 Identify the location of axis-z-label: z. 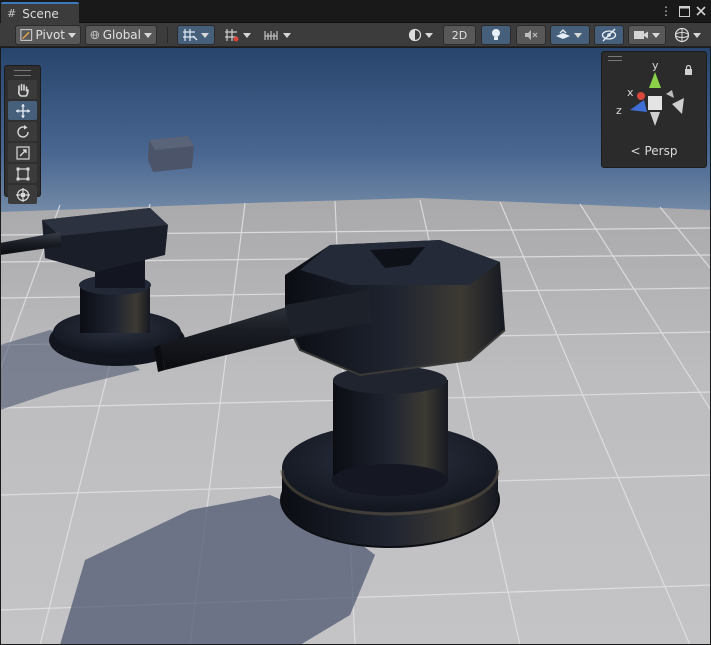
(619, 110).